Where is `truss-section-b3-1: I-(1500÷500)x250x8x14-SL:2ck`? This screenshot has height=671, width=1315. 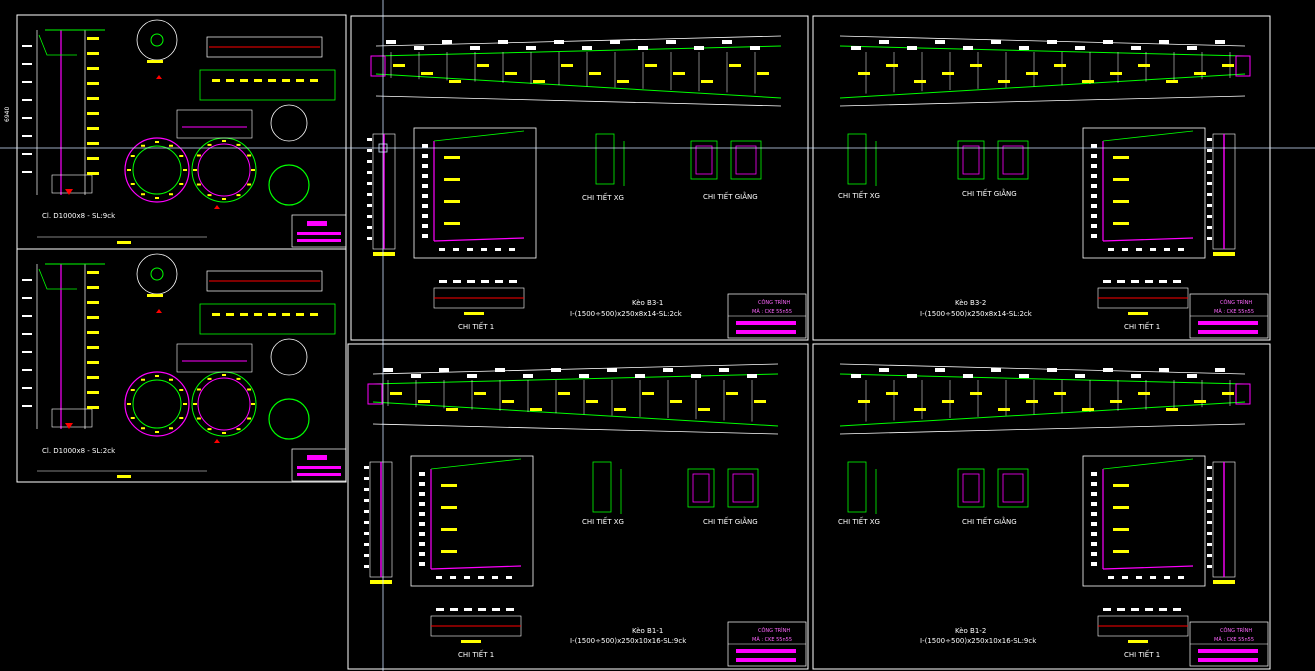 truss-section-b3-1: I-(1500÷500)x250x8x14-SL:2ck is located at coordinates (626, 314).